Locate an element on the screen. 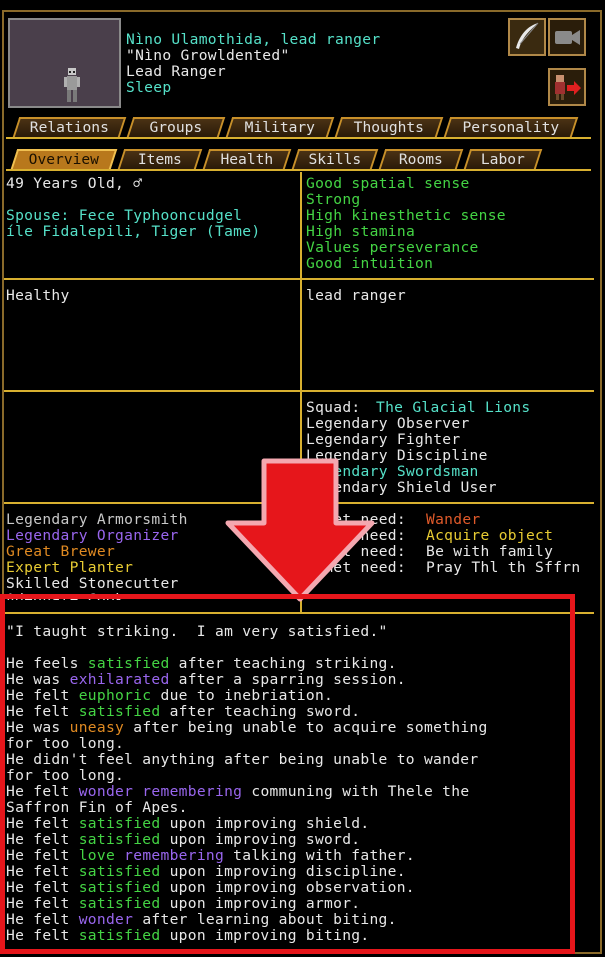 Image resolution: width=605 pixels, height=957 pixels. attribute-item: Good intuition is located at coordinates (370, 263).